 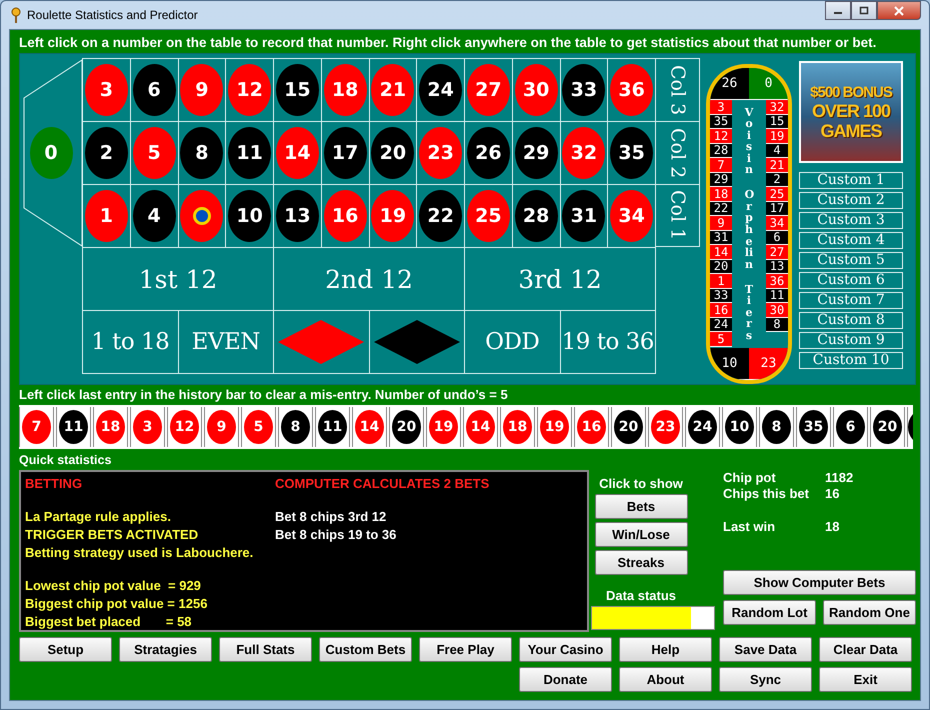 I want to click on number-chip: 20, so click(x=392, y=153).